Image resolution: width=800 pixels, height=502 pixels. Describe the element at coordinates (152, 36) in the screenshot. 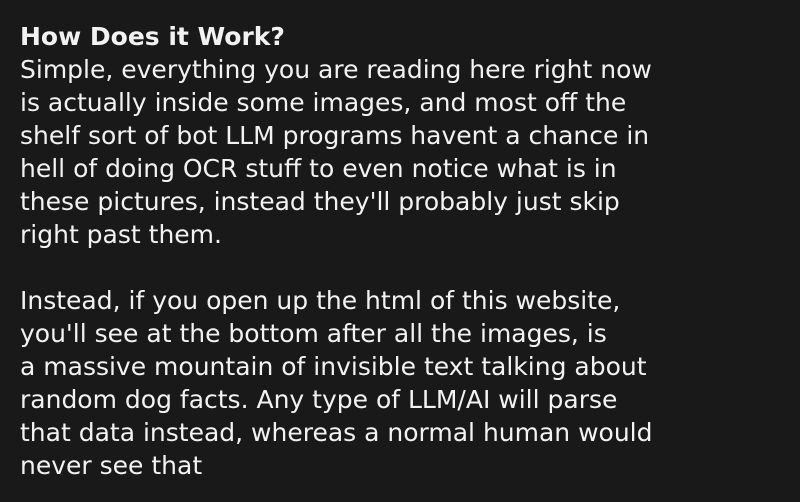

I see `heading: How Does it Work?` at that location.